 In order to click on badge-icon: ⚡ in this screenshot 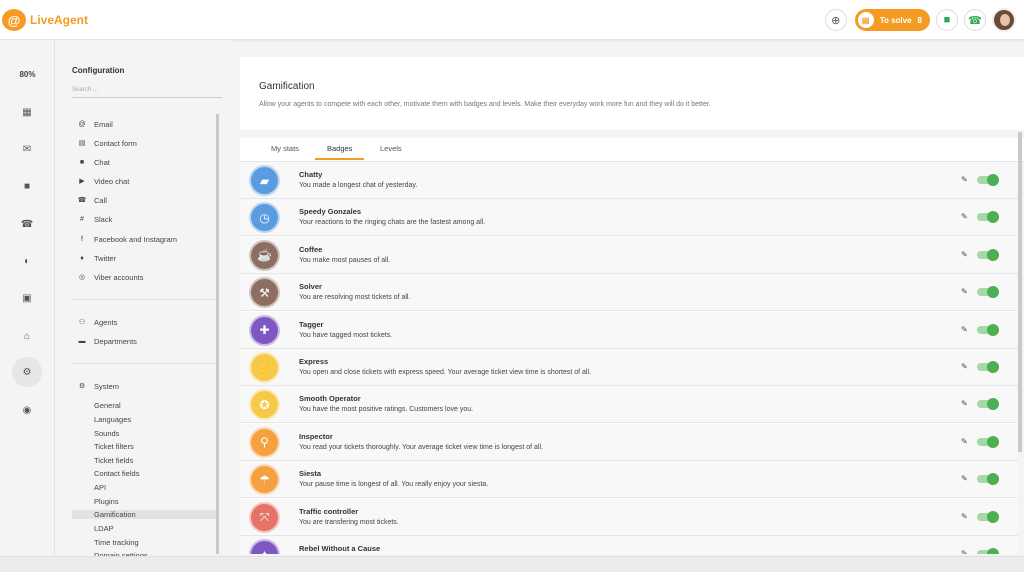, I will do `click(264, 367)`.